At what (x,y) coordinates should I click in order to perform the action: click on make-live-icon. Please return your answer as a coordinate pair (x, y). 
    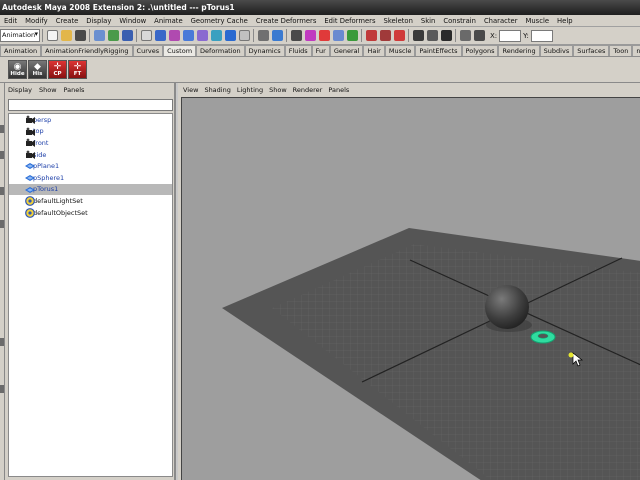
    Looking at the image, I should click on (352, 35).